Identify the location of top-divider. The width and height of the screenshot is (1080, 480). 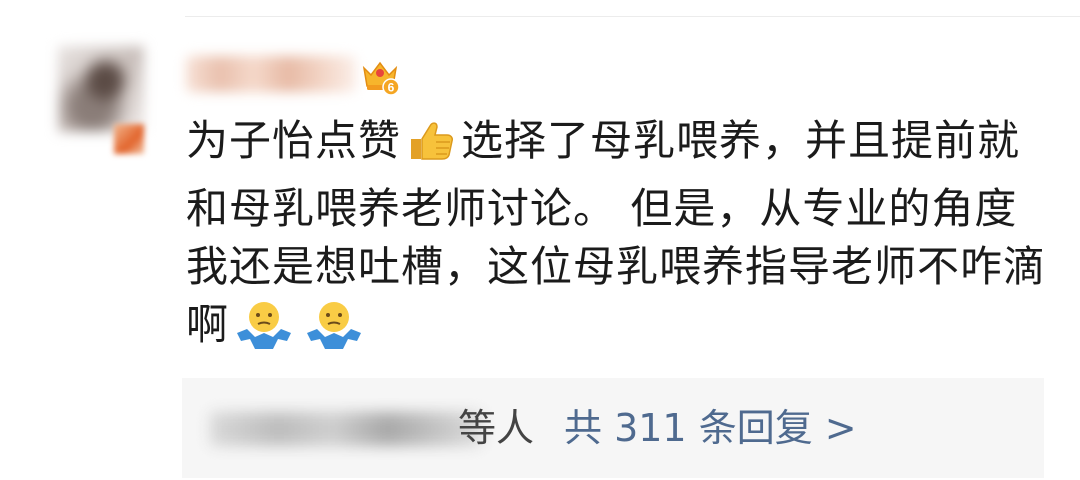
(632, 16).